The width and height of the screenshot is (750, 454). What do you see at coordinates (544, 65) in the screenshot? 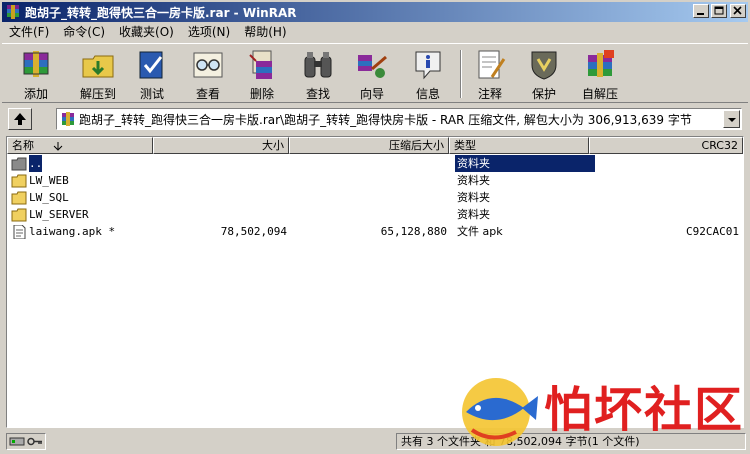
I see `shield-icon` at bounding box center [544, 65].